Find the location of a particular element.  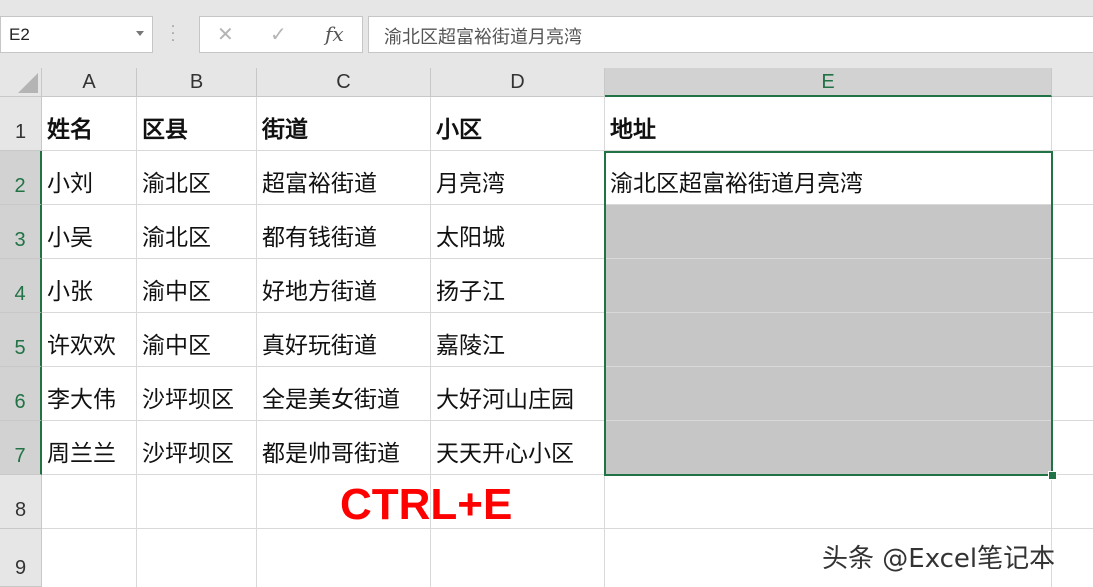

cell-d2: 月亮湾 is located at coordinates (518, 178).